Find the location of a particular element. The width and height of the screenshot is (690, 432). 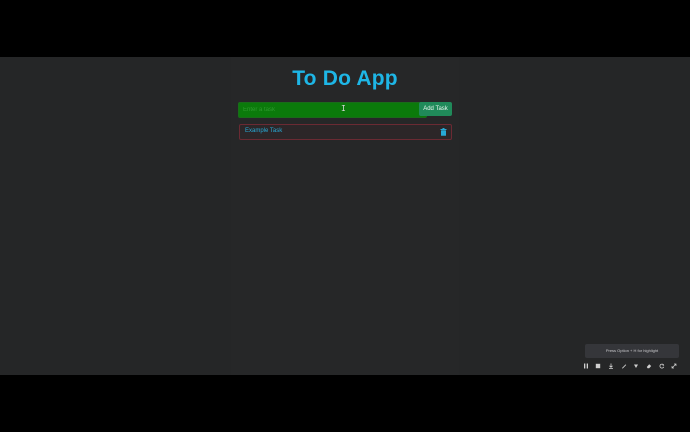

text-cursor-icon: I is located at coordinates (343, 108).